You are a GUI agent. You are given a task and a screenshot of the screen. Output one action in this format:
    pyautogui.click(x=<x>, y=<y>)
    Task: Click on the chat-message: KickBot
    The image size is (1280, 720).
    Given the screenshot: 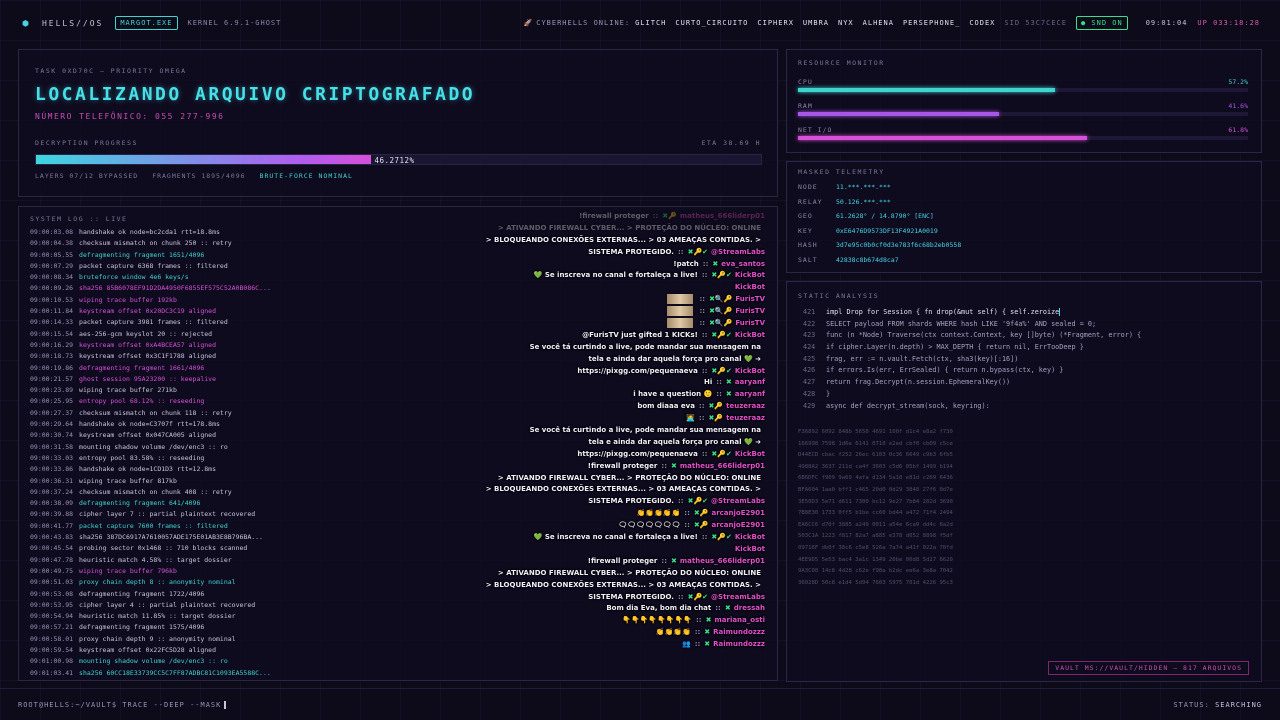 What is the action you would take?
    pyautogui.click(x=545, y=550)
    